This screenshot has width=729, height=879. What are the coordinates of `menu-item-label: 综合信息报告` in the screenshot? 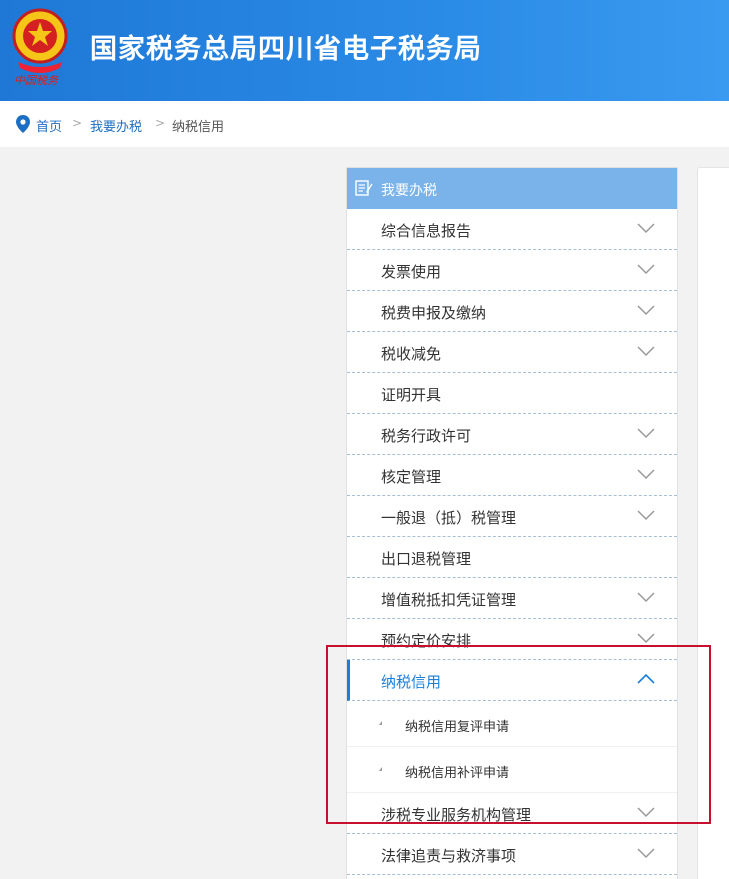 It's located at (426, 231).